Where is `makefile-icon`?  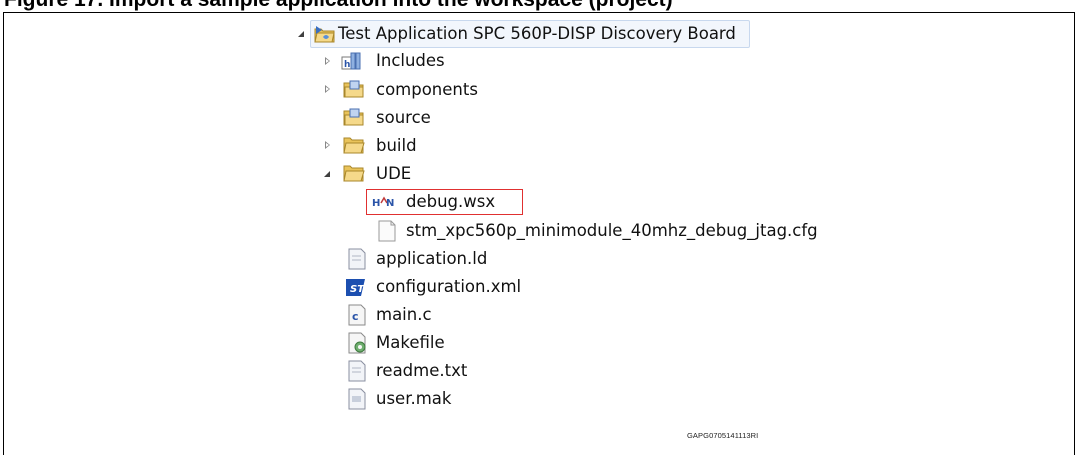
makefile-icon is located at coordinates (358, 343).